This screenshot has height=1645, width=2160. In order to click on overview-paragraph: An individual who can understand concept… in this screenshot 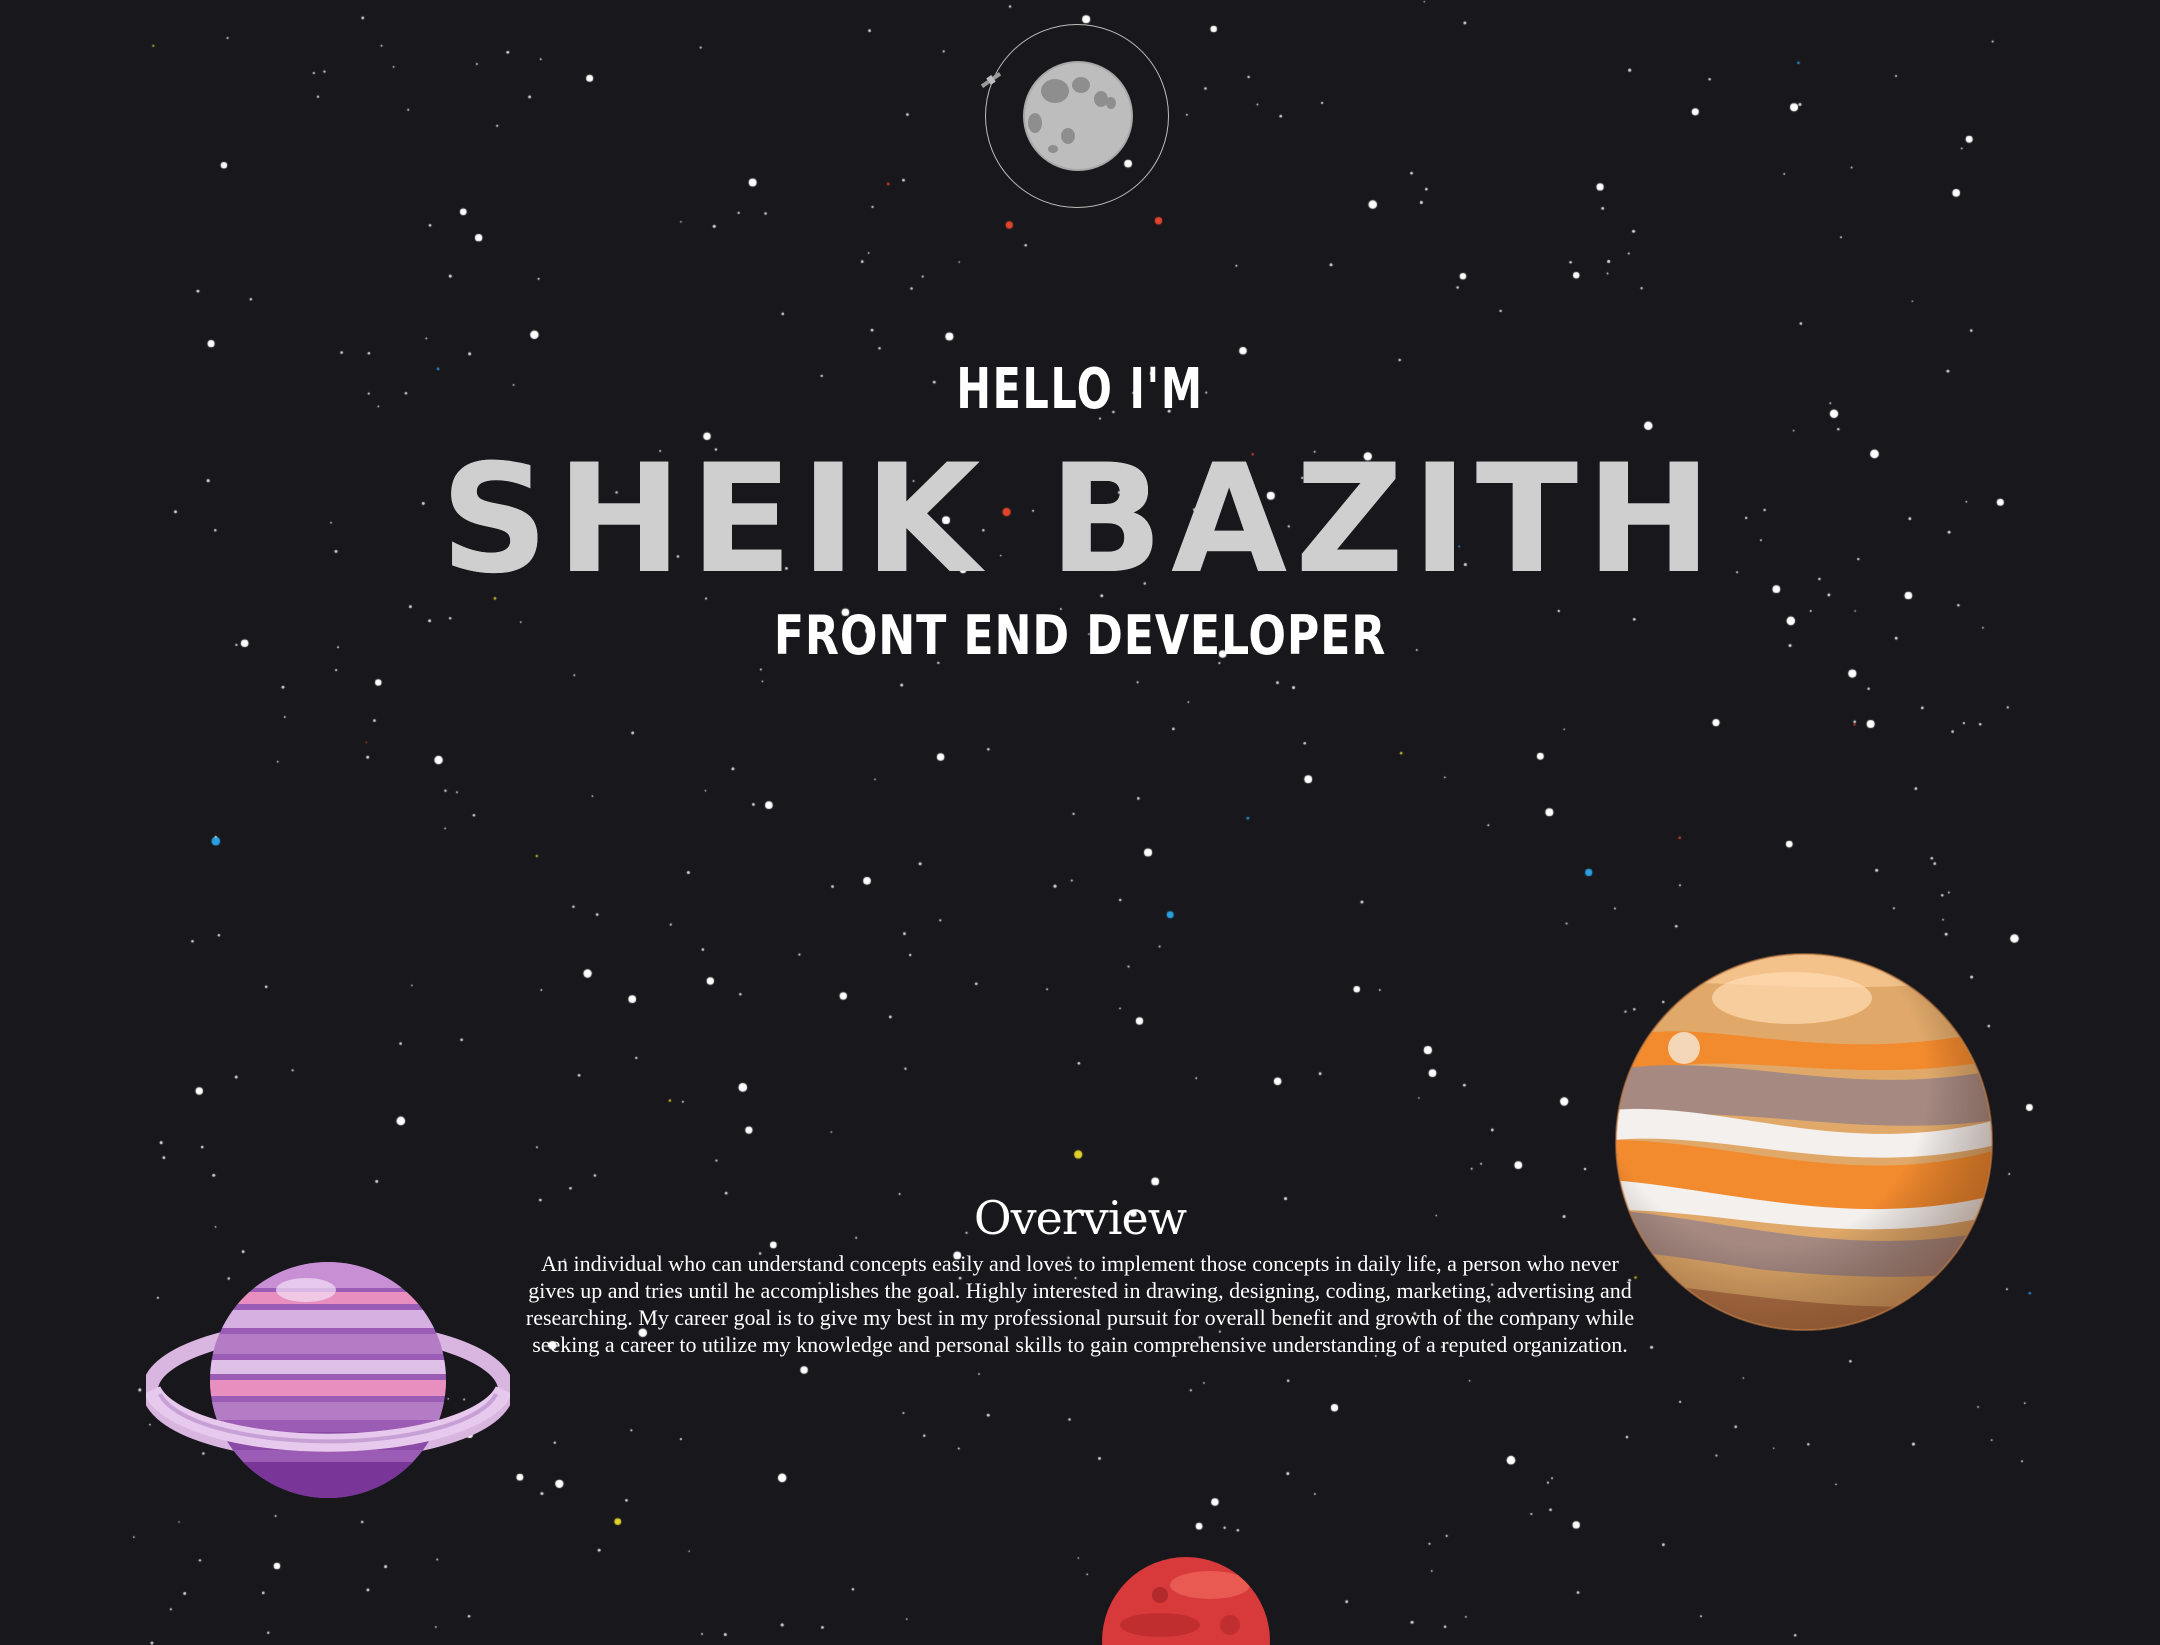, I will do `click(1080, 1304)`.